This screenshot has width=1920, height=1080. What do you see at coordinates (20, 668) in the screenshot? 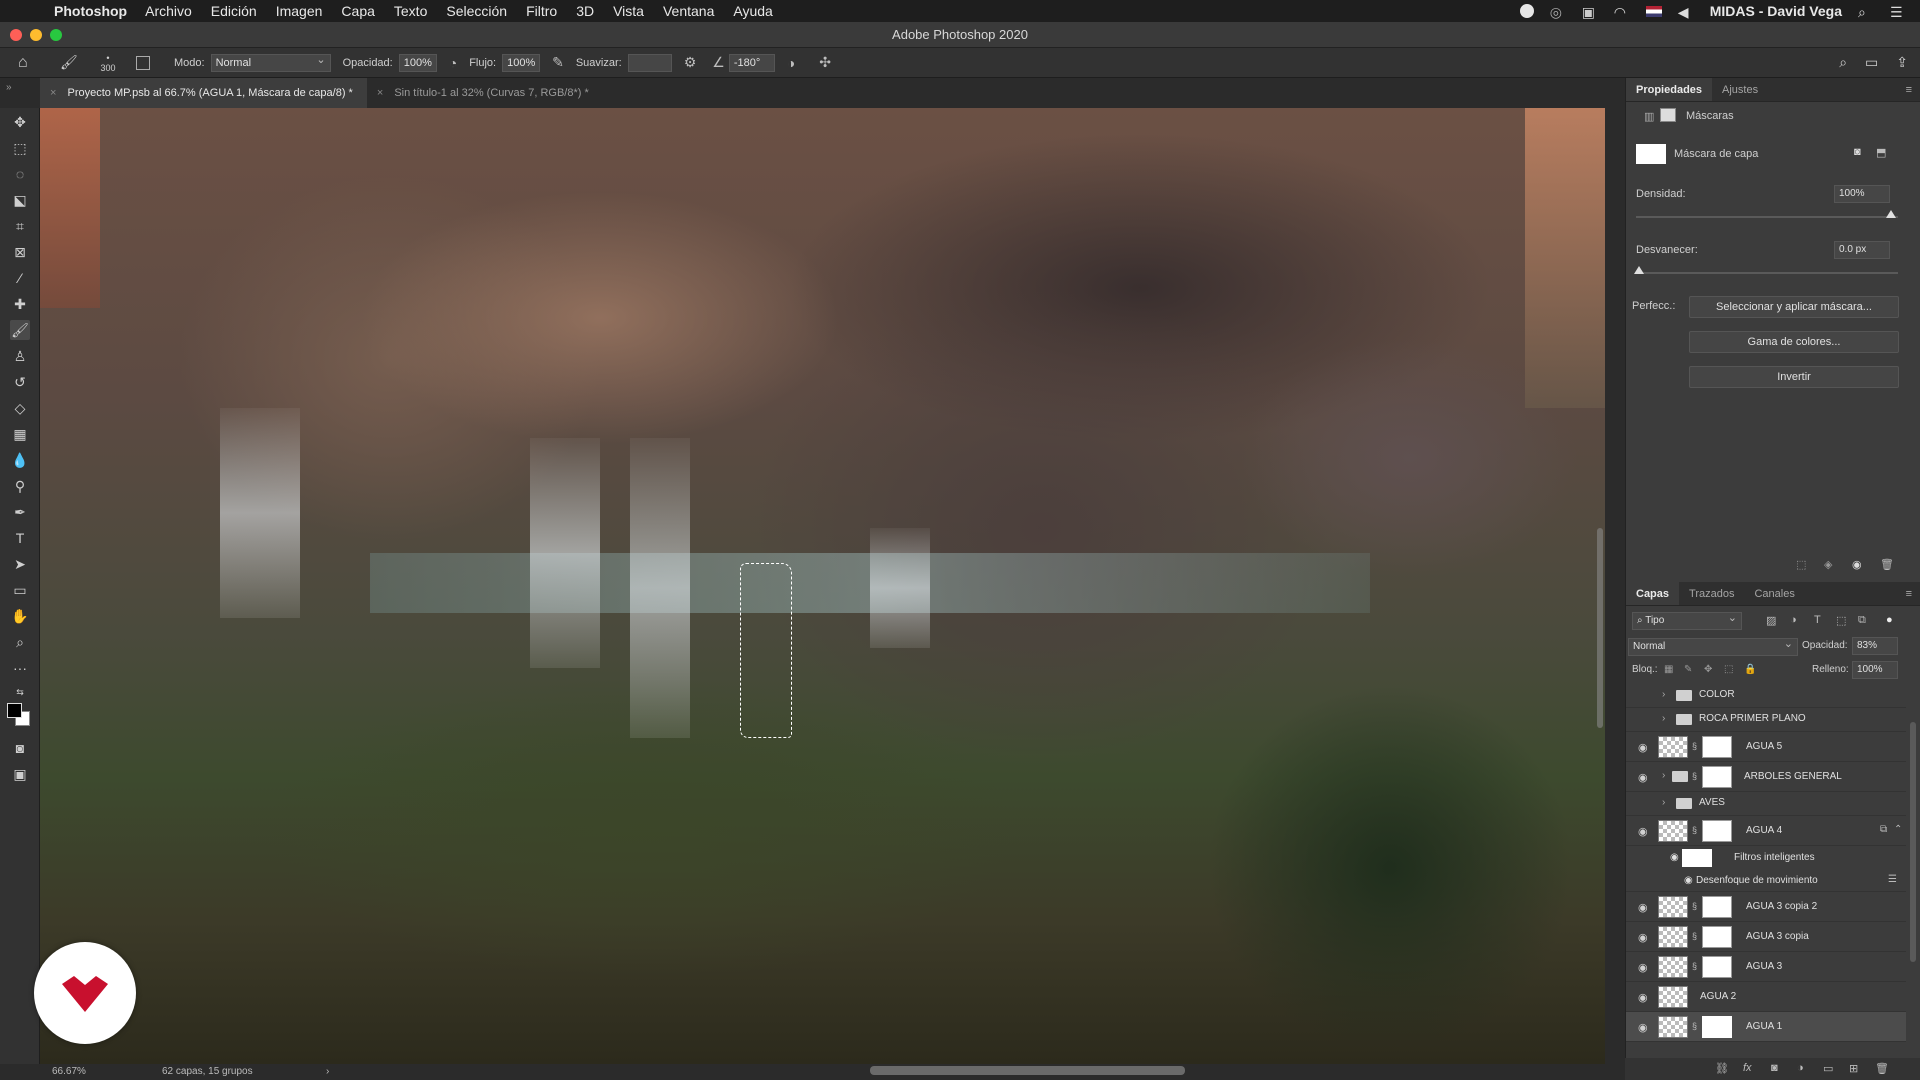
I see `more-tools-icon: ···` at bounding box center [20, 668].